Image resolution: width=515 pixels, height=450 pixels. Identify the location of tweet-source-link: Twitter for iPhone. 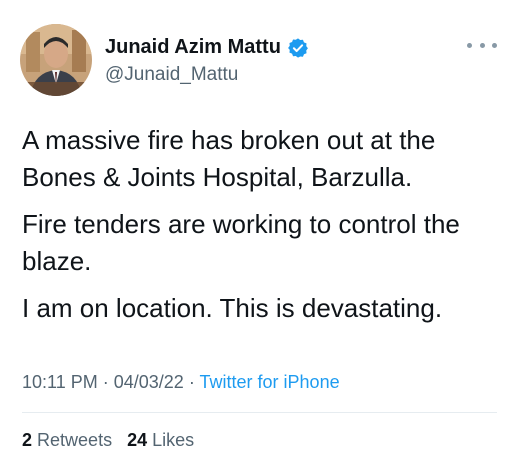
(270, 382).